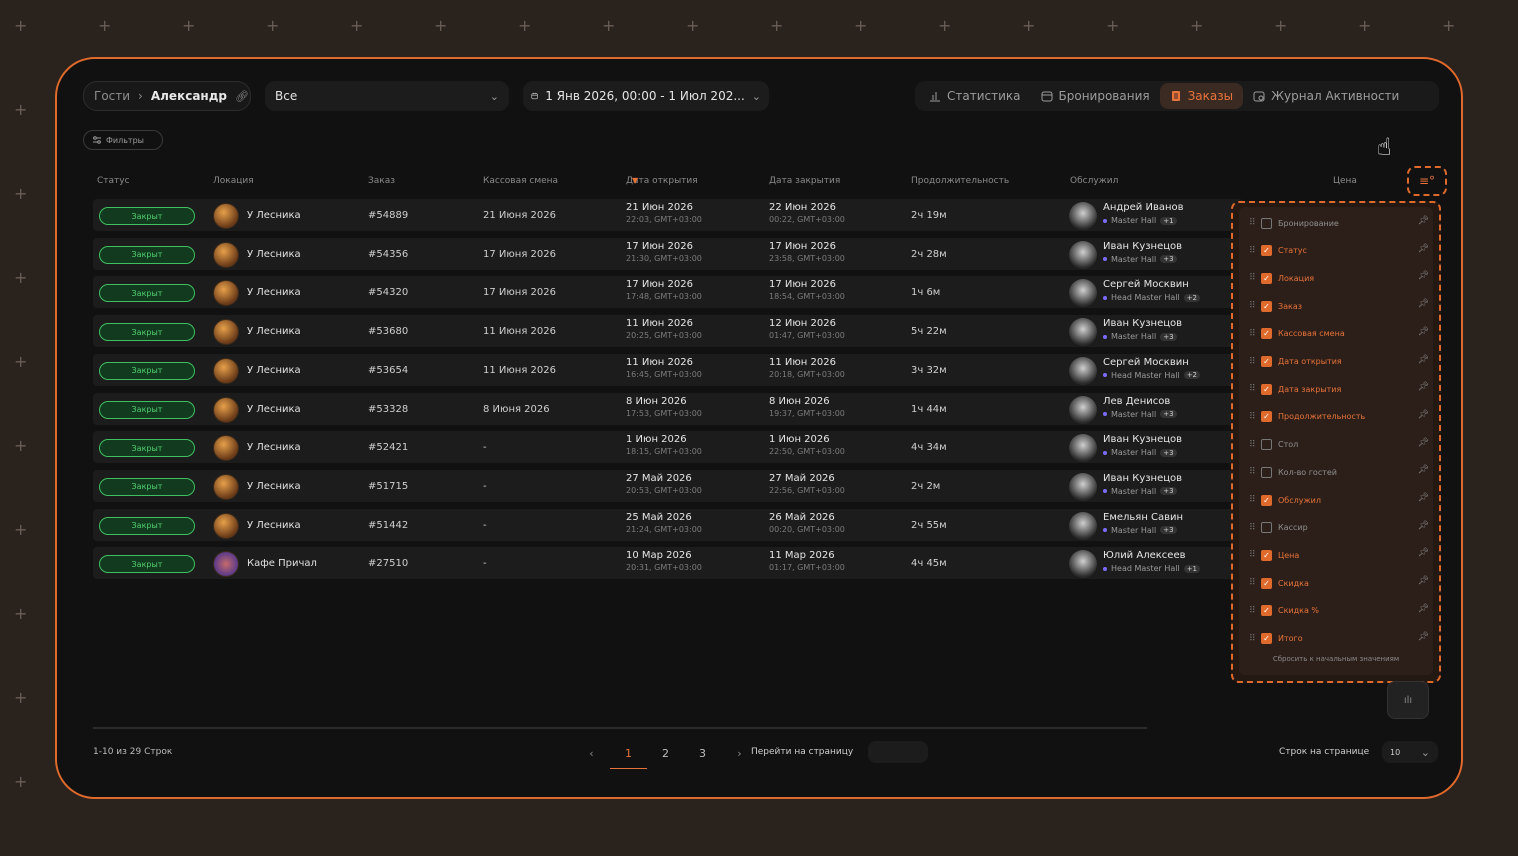 The width and height of the screenshot is (1518, 856). What do you see at coordinates (388, 254) in the screenshot?
I see `order-number: #54356` at bounding box center [388, 254].